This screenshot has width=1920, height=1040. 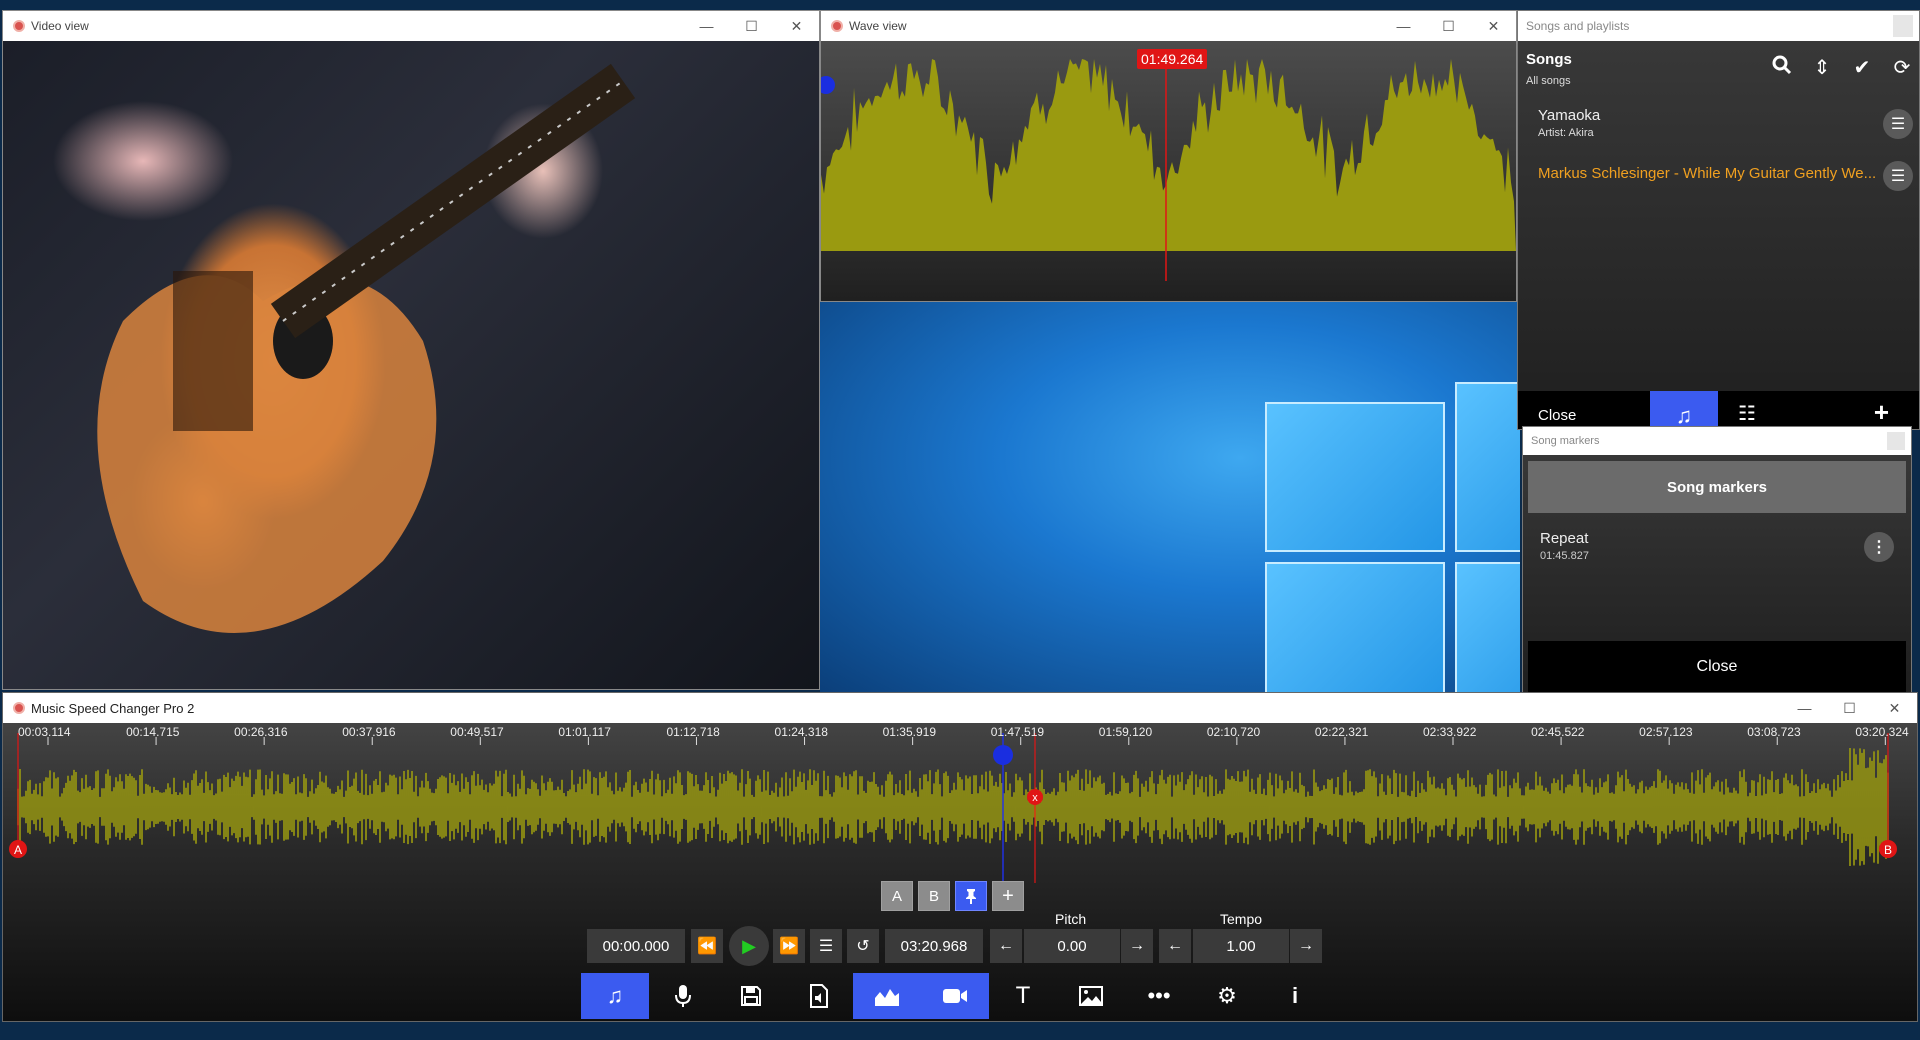 I want to click on timeline-waveform: A Bx, so click(x=953, y=808).